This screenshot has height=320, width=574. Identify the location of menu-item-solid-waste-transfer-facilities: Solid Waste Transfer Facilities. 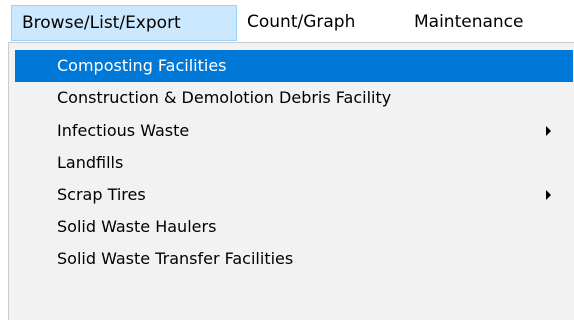
(294, 259).